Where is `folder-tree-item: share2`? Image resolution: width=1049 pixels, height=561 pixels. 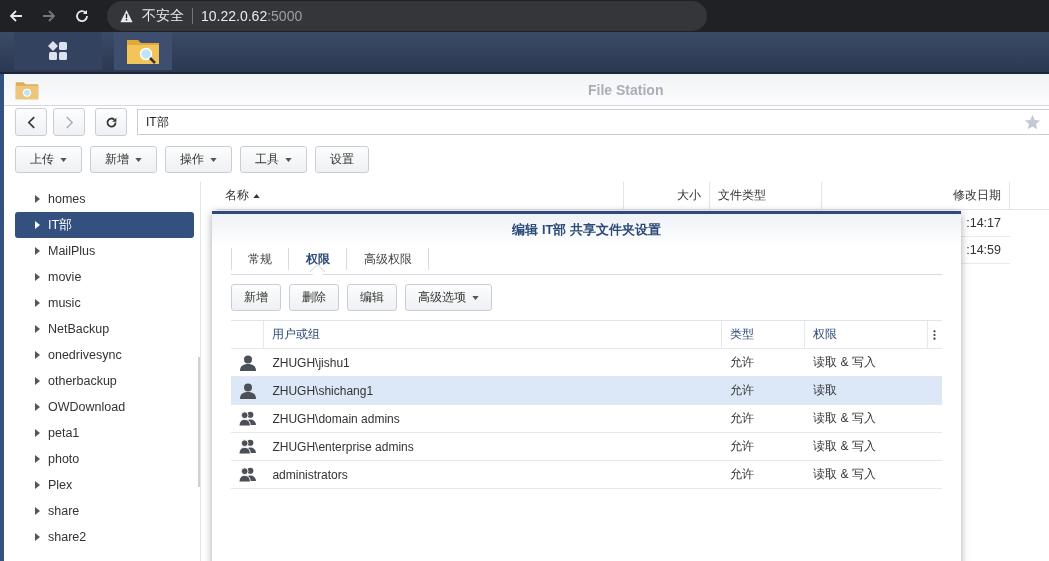
folder-tree-item: share2 is located at coordinates (104, 537).